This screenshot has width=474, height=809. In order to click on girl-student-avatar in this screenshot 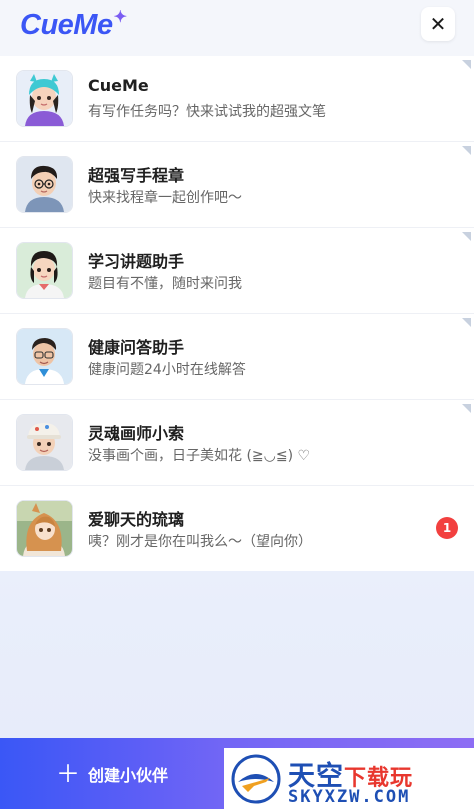, I will do `click(44, 270)`.